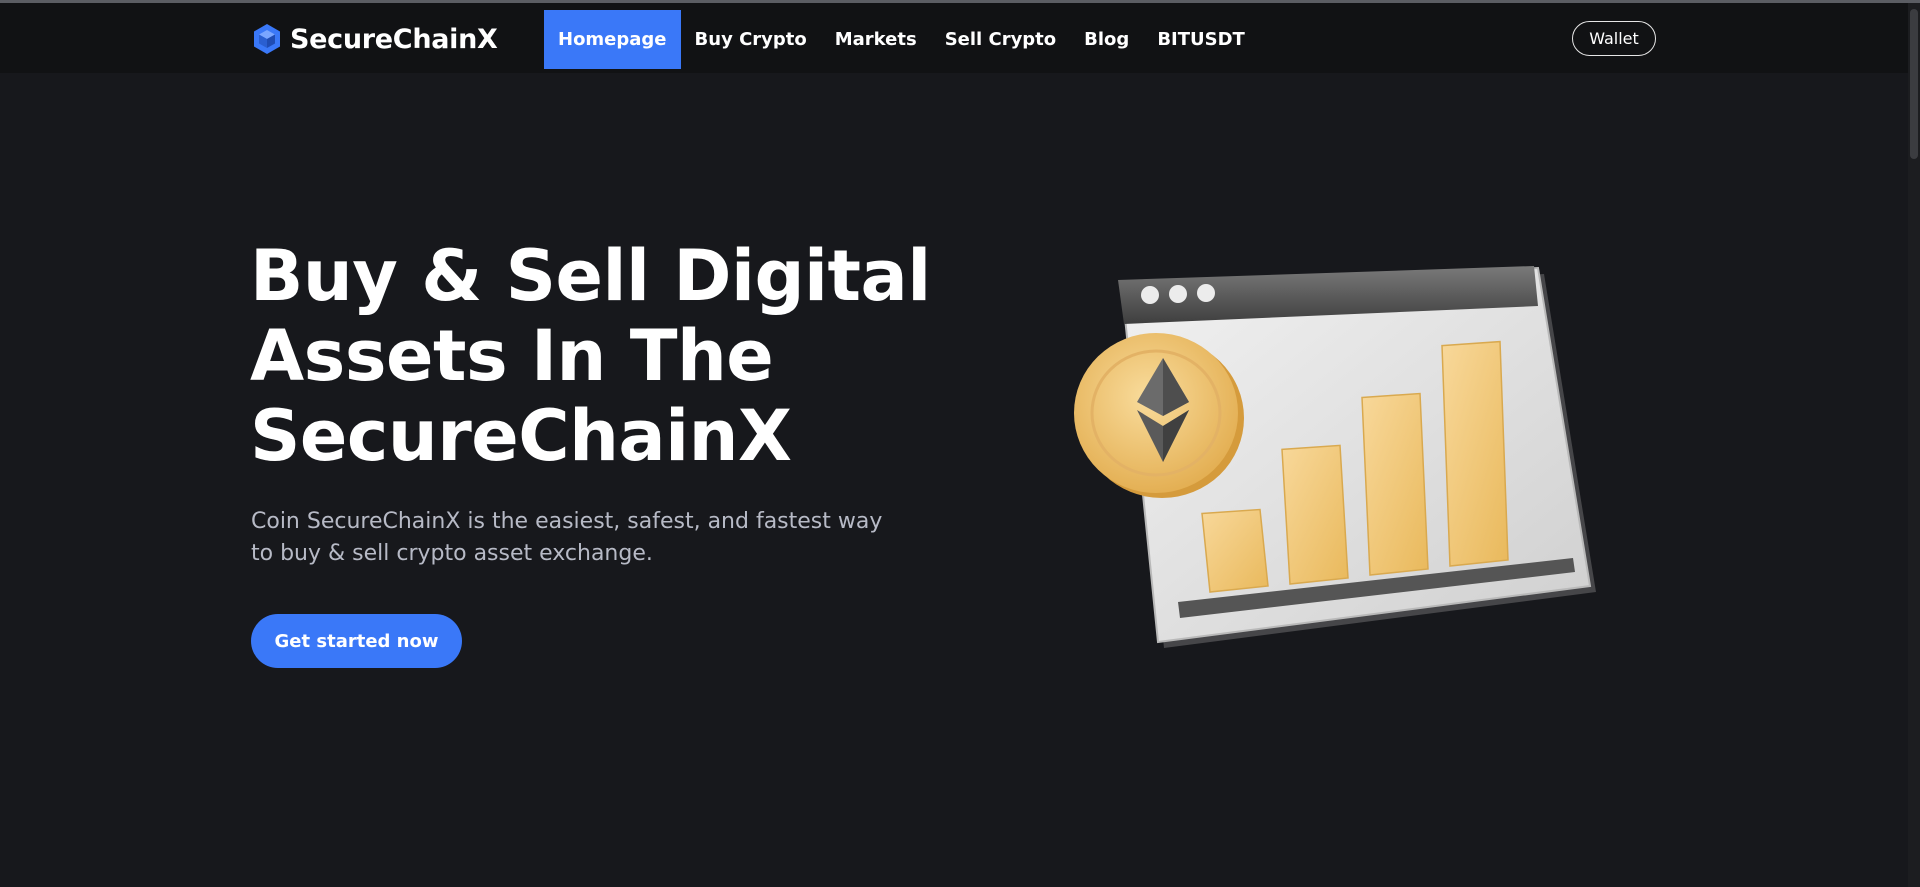  Describe the element at coordinates (1201, 39) in the screenshot. I see `nav-item-bitusdt: BITUSDT` at that location.